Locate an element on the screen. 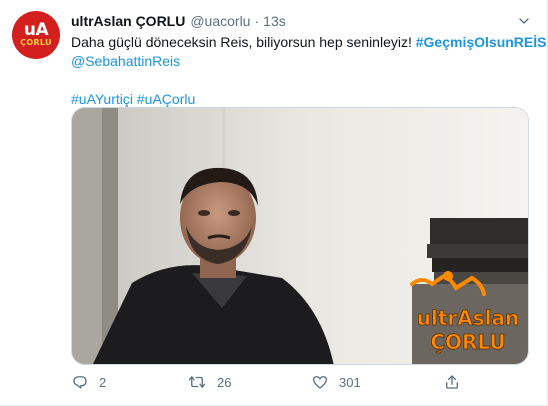 This screenshot has width=548, height=406. caret-down-icon is located at coordinates (524, 21).